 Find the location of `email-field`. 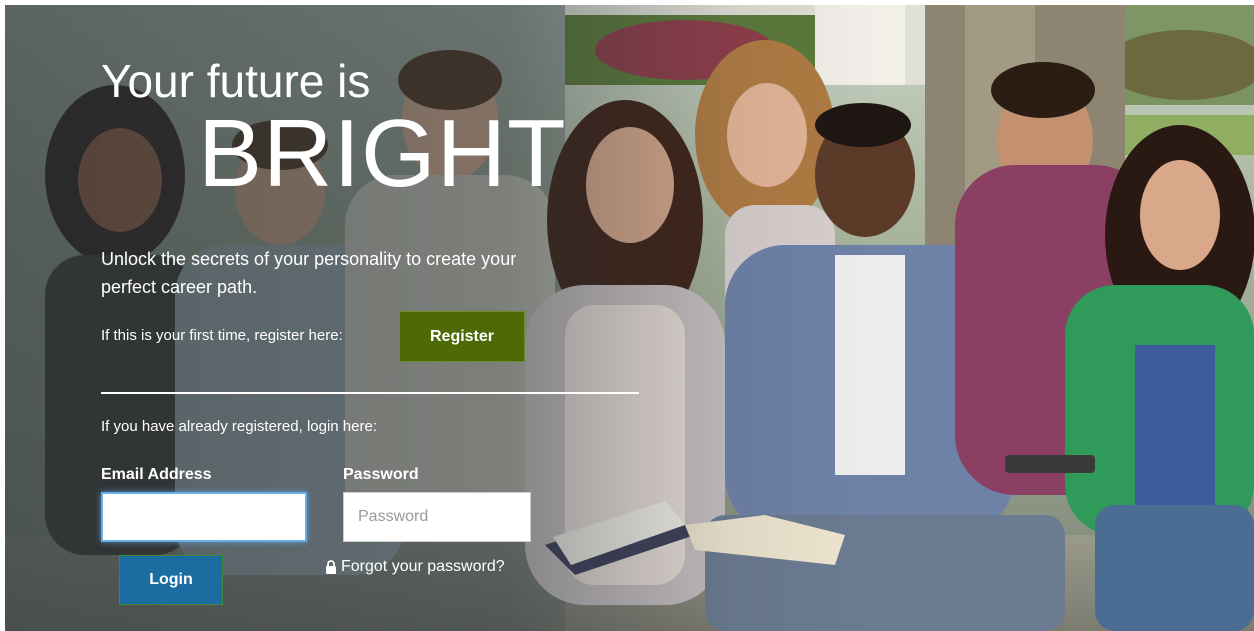

email-field is located at coordinates (204, 517).